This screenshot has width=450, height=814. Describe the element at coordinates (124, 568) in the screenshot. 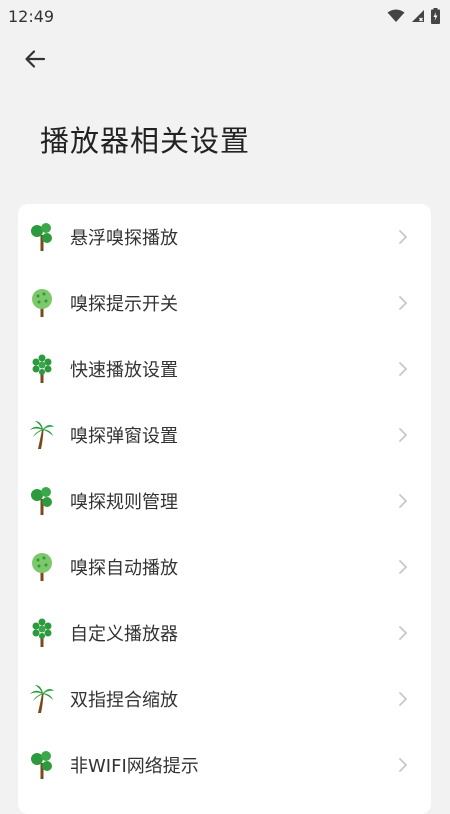

I see `menu-item-label: 嗅探自动播放` at that location.